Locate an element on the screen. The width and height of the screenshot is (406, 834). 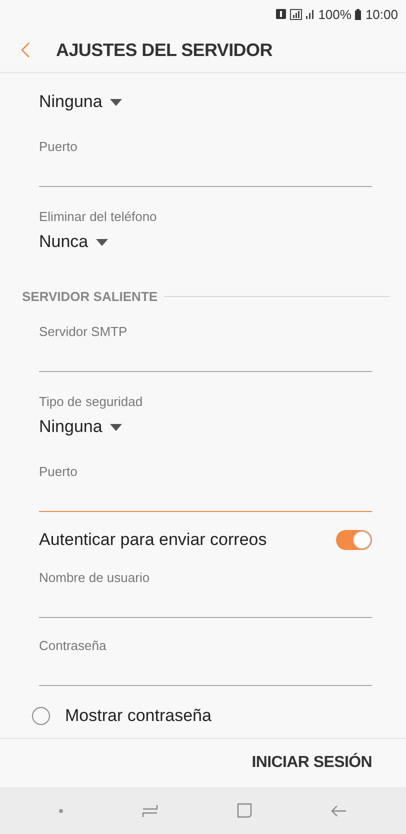
toggle-switch is located at coordinates (354, 540).